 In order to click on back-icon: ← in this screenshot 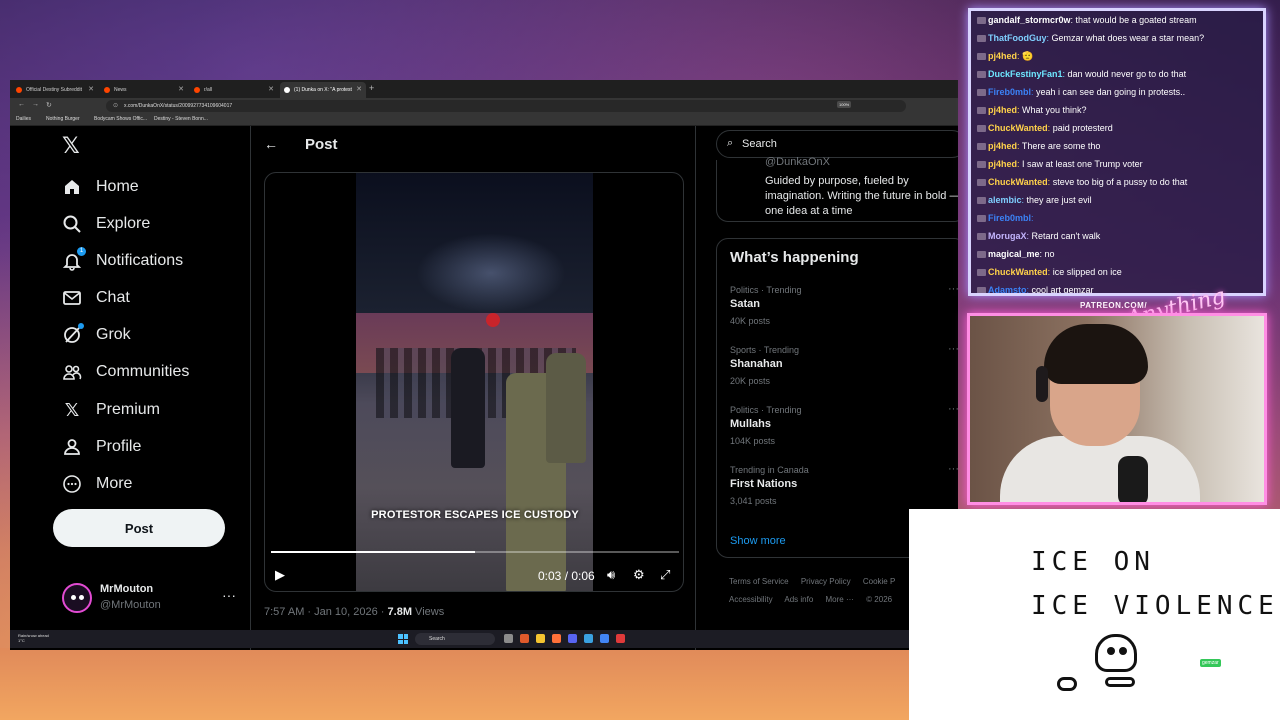, I will do `click(21, 104)`.